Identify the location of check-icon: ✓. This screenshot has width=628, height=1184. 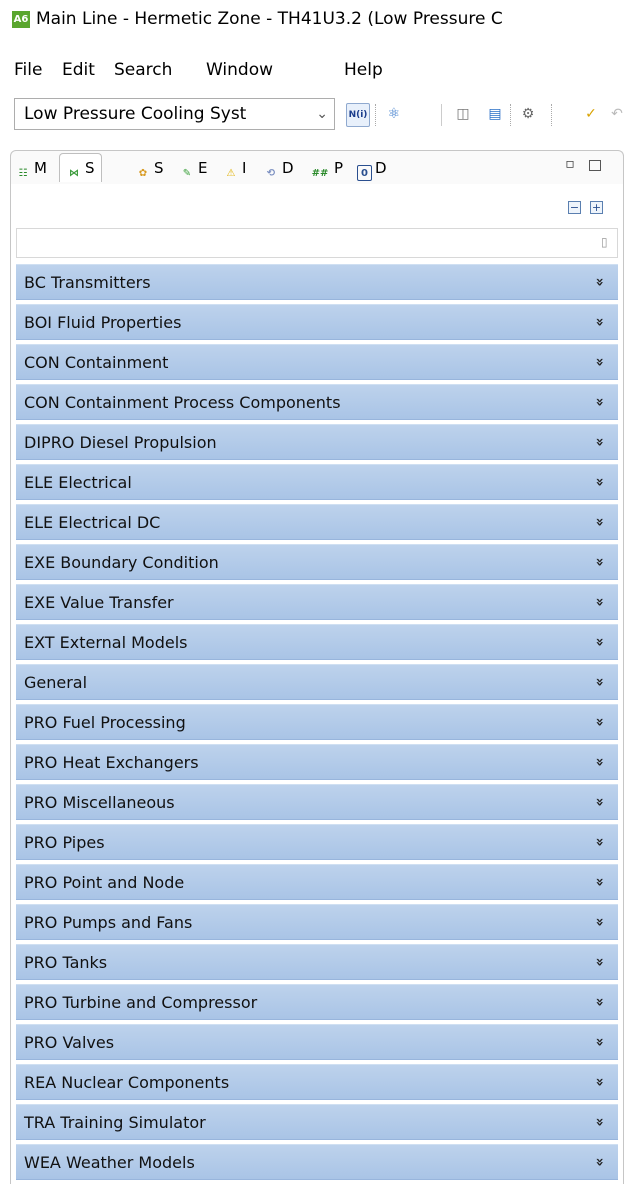
(591, 114).